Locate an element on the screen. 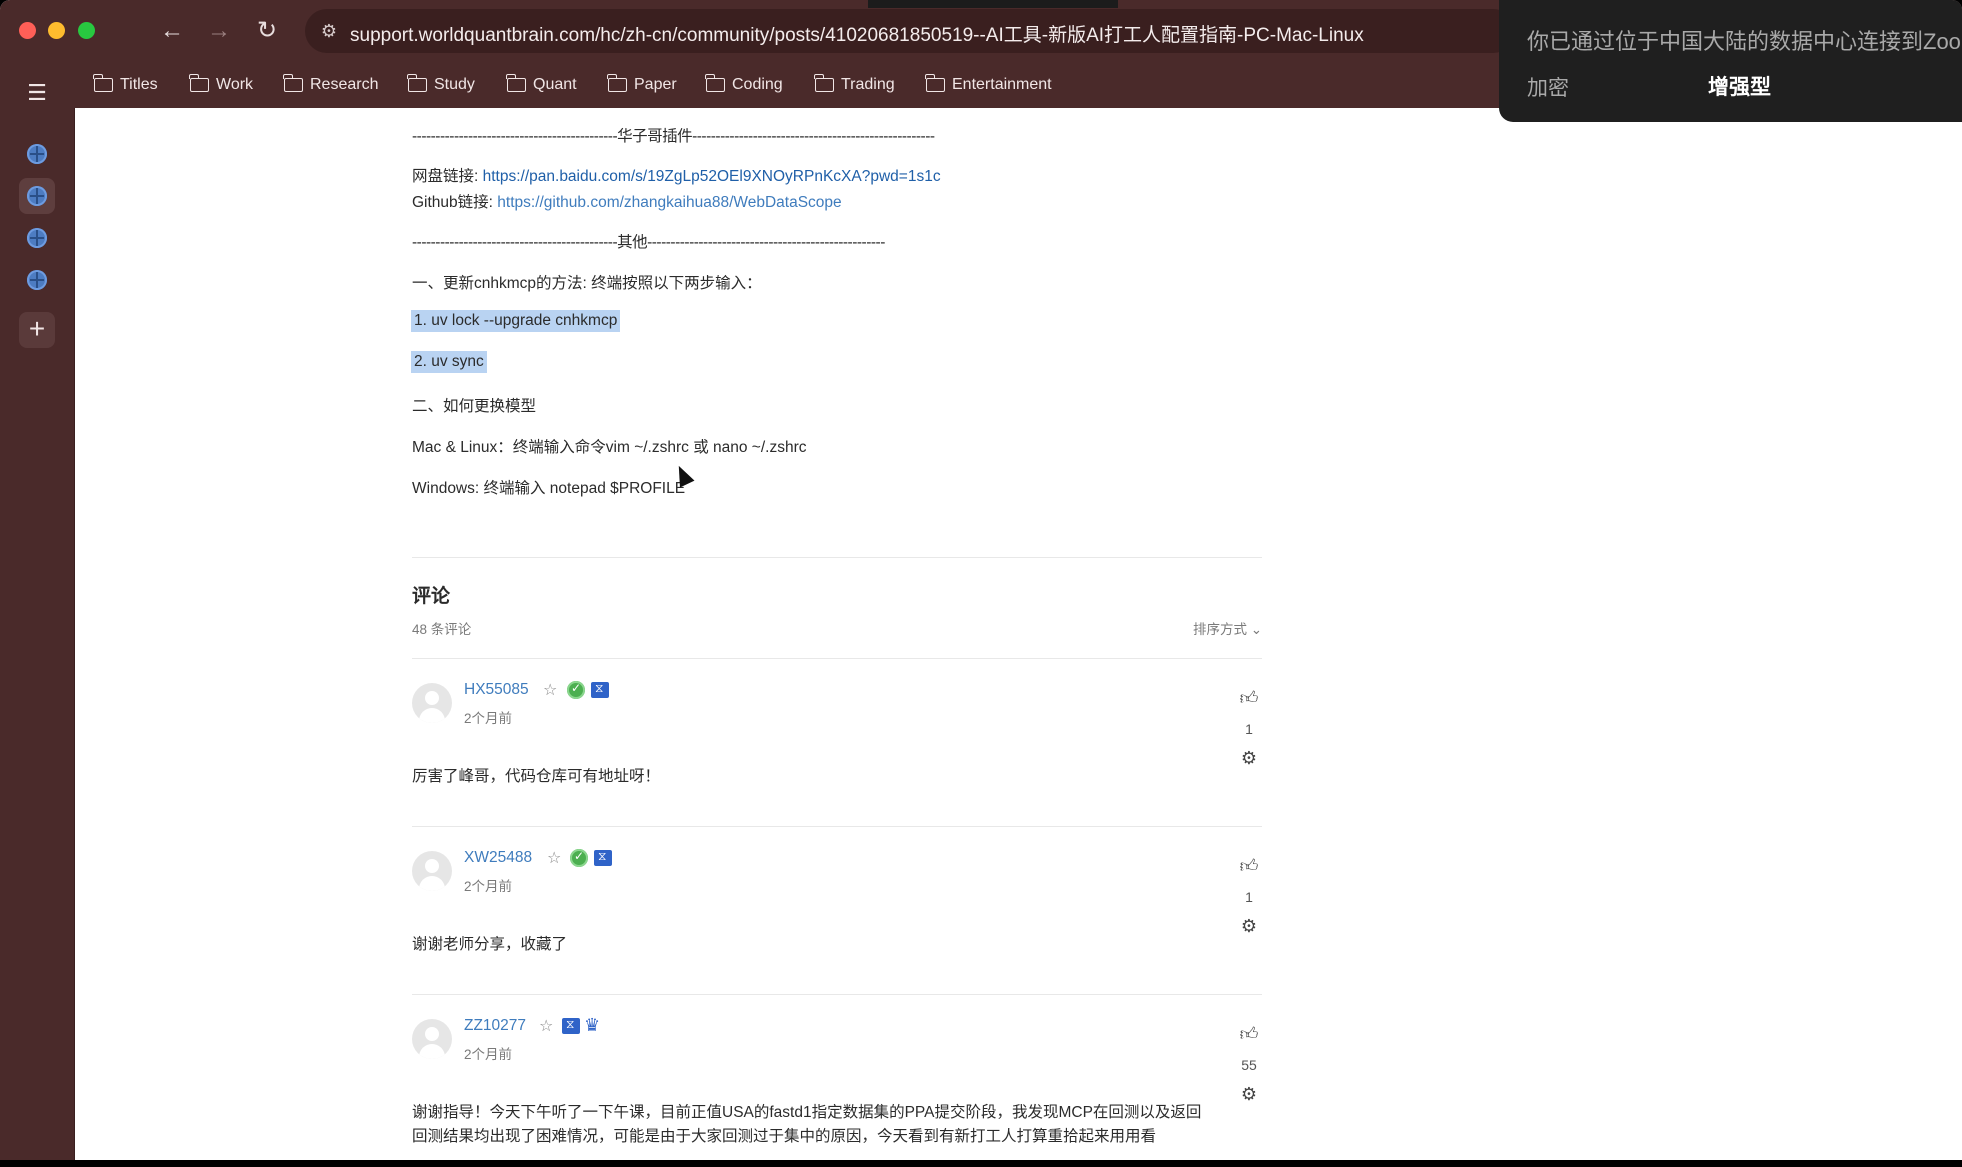 The image size is (1962, 1167). github-link-label: Github链接: is located at coordinates (455, 202).